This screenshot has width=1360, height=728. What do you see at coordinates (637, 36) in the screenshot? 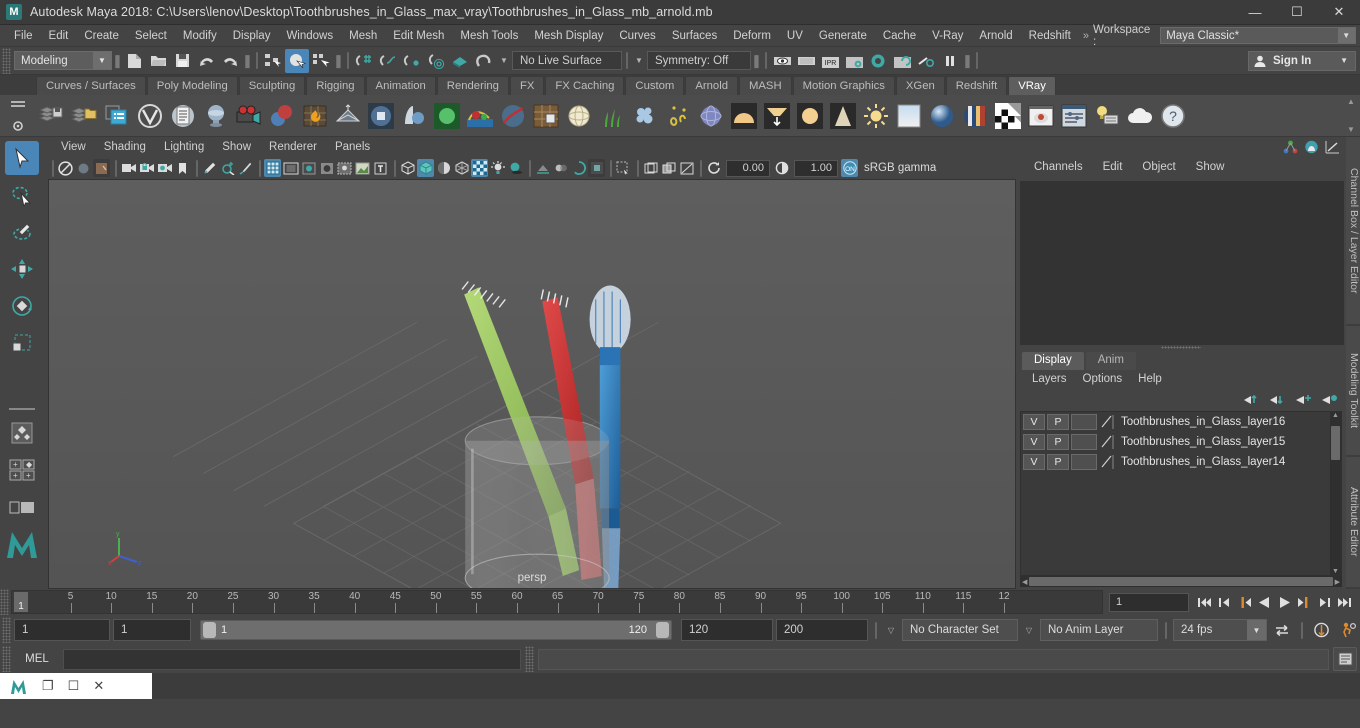
I see `menu-curves: Curves` at bounding box center [637, 36].